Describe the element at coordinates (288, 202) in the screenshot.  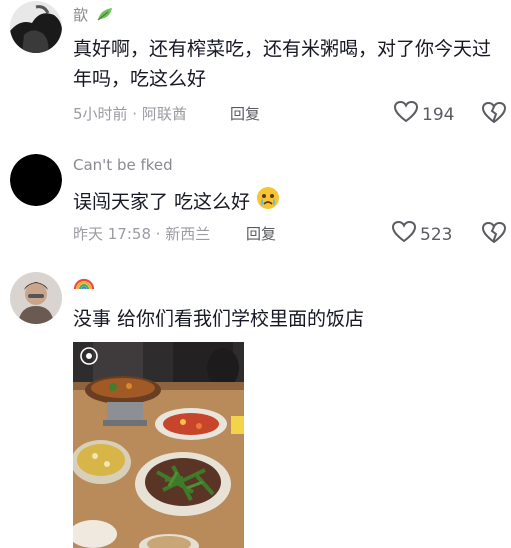
I see `comment-text: 误闯天家了 吃这么好` at that location.